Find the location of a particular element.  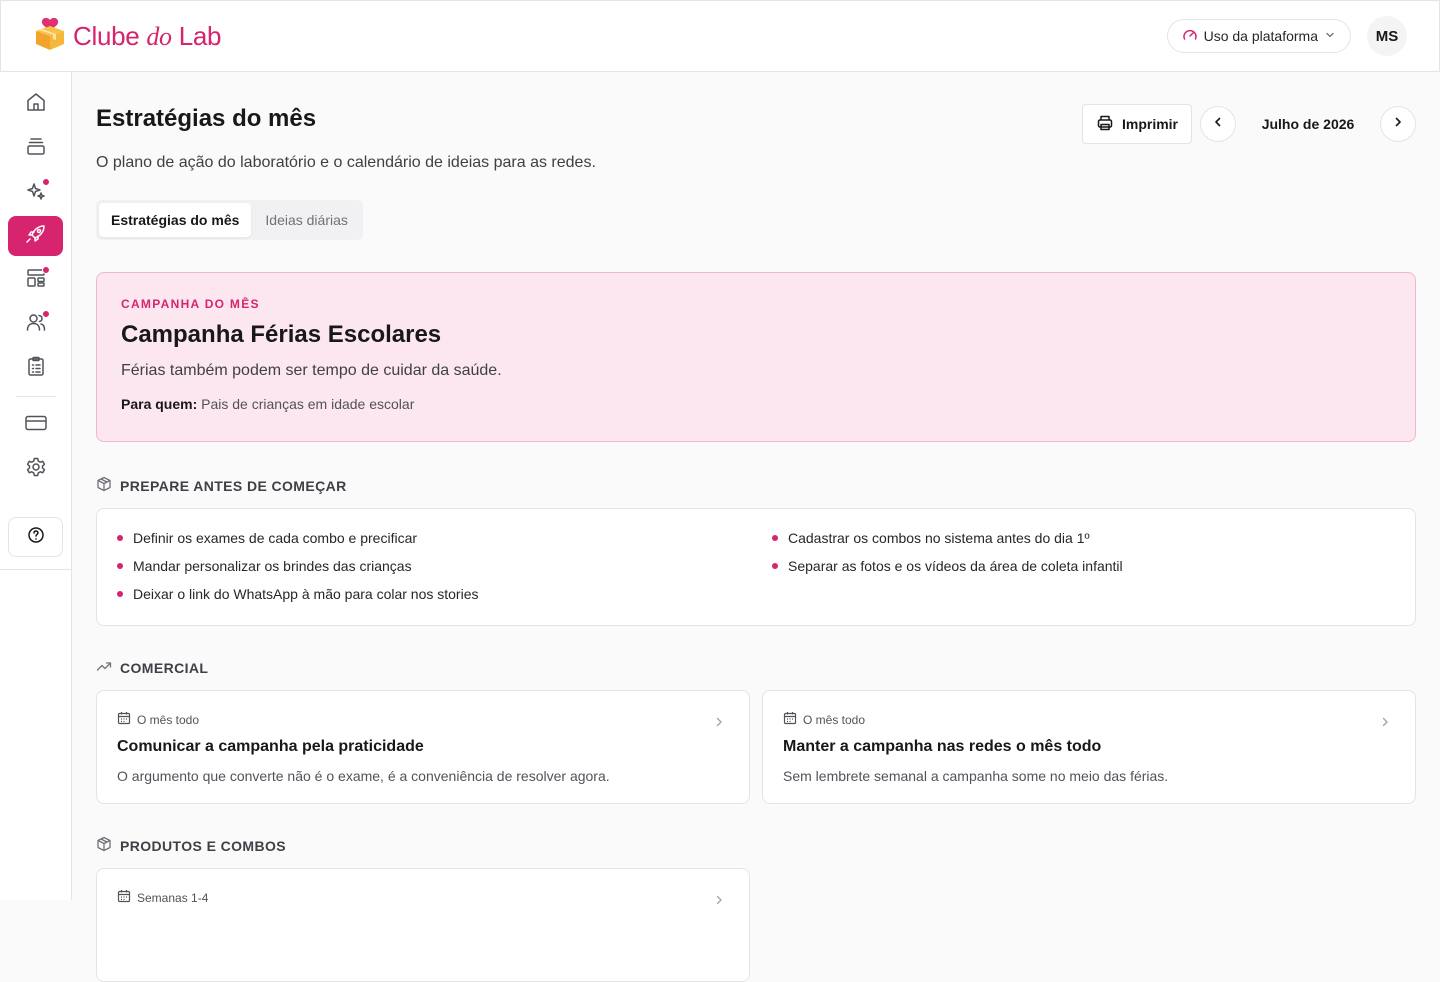

help-circle-icon is located at coordinates (36, 537).